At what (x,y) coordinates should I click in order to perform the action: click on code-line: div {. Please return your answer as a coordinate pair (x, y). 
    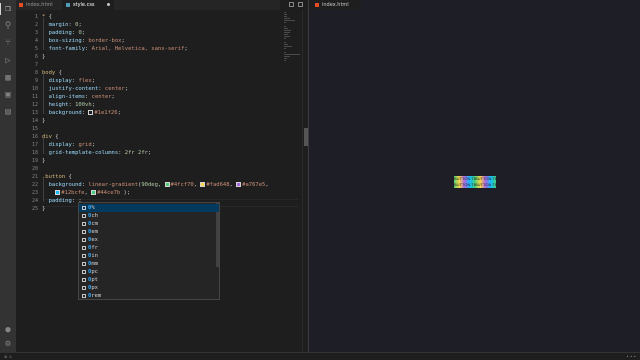
    Looking at the image, I should click on (50, 137).